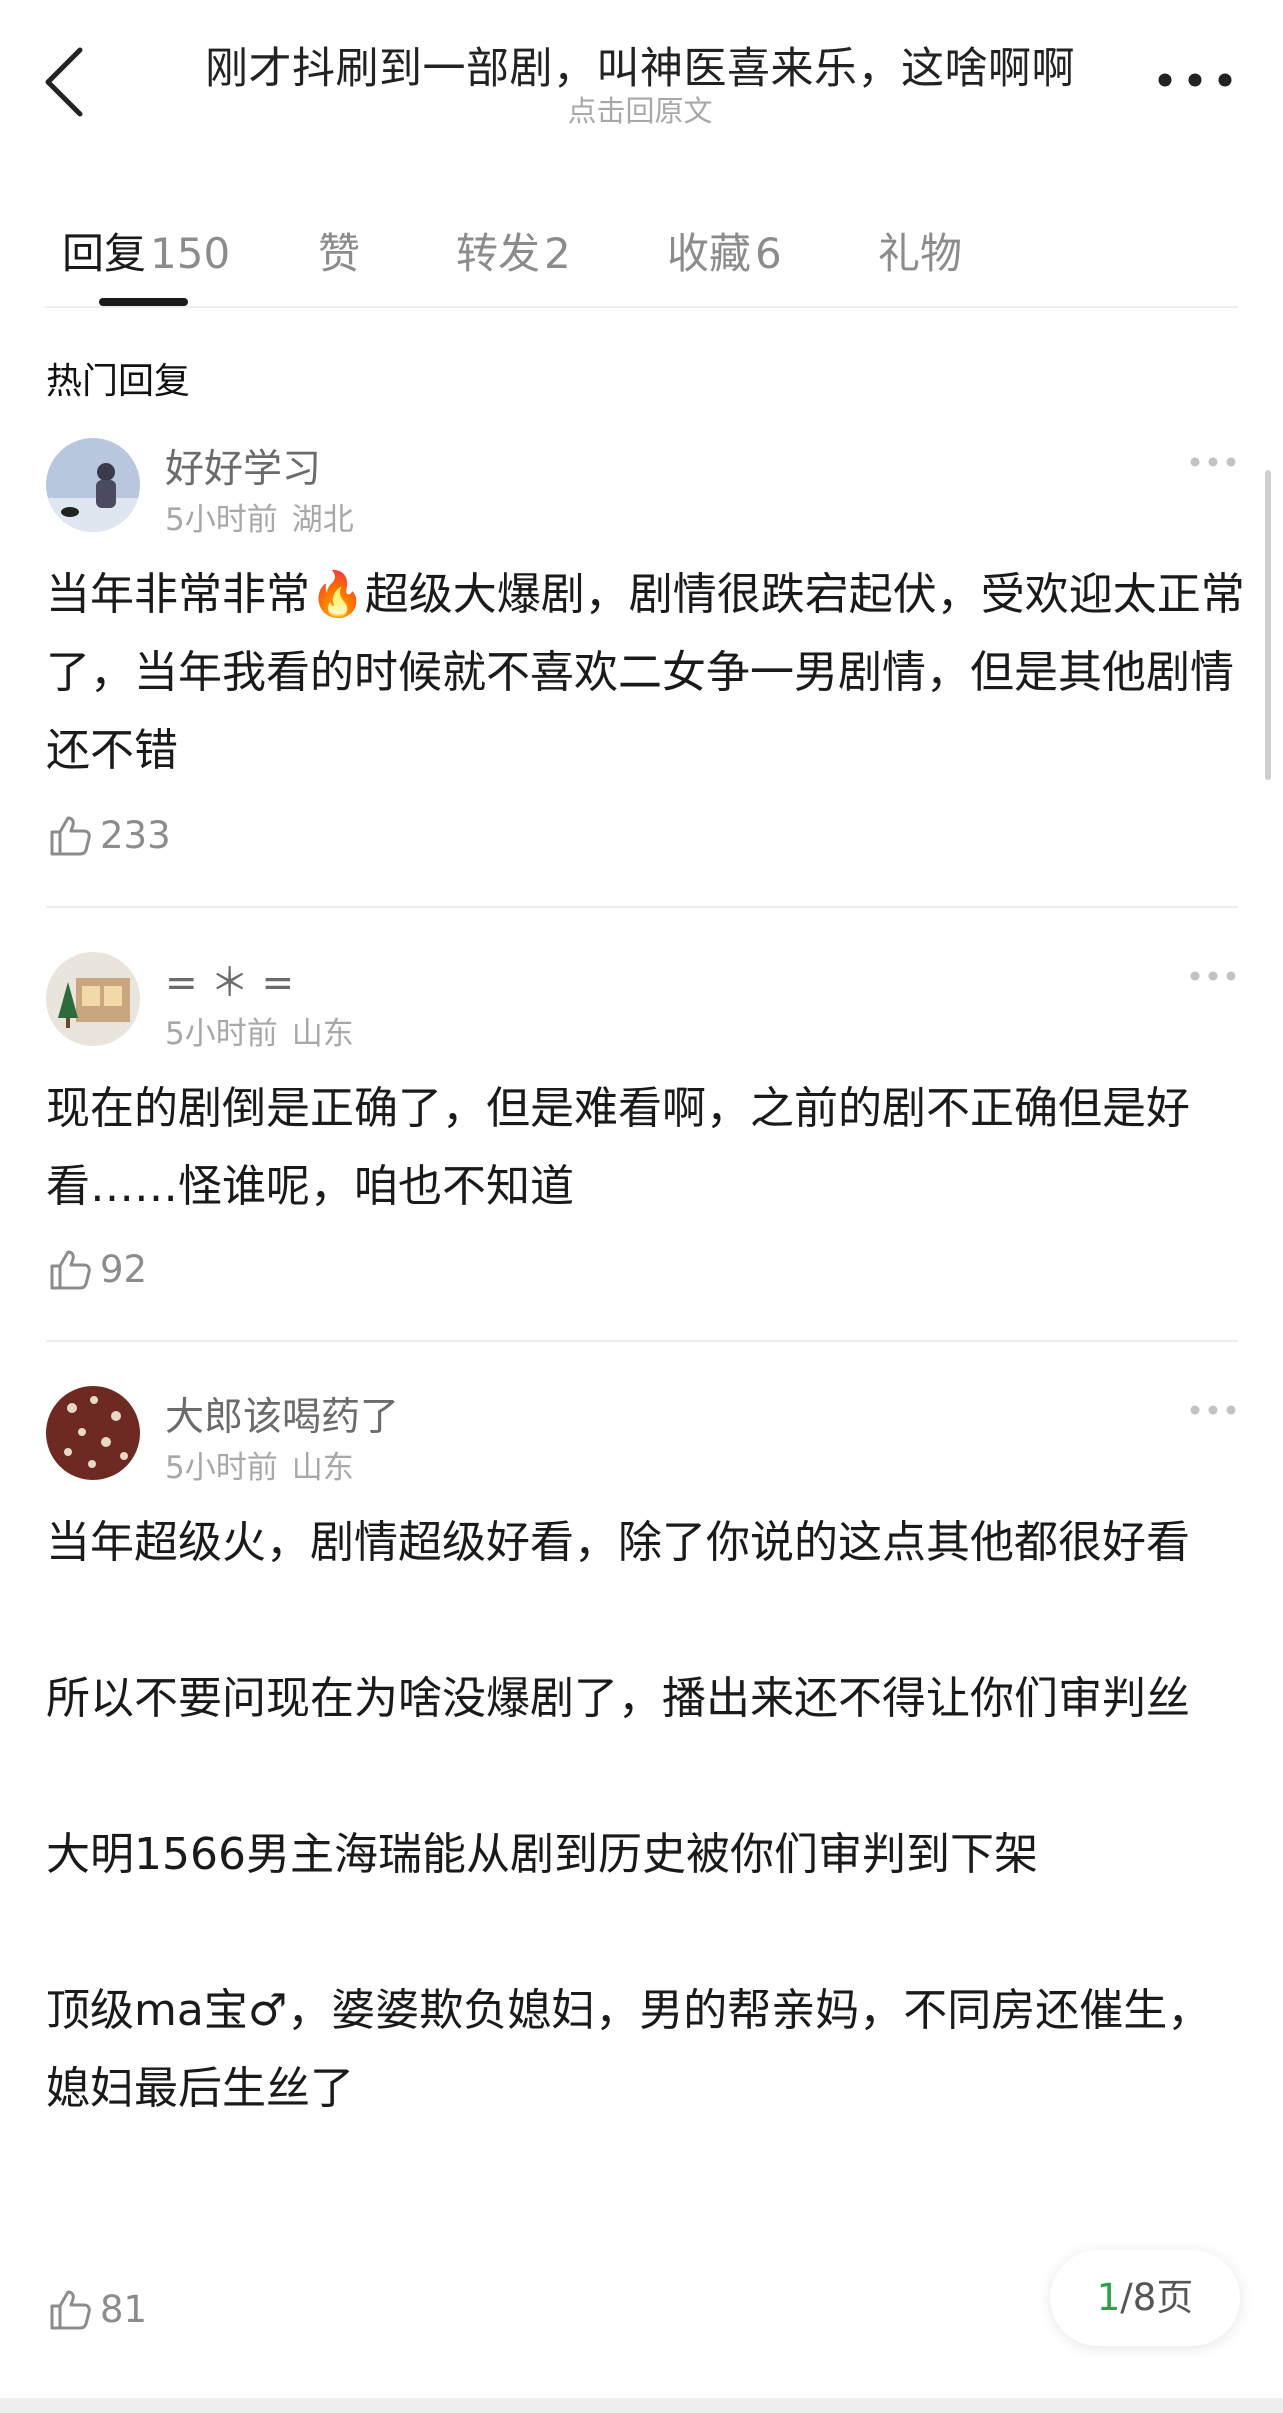 This screenshot has width=1283, height=2413. Describe the element at coordinates (629, 2049) in the screenshot. I see `comment-paragraph: 顶级ma宝♂，婆婆欺负媳妇，男的帮亲妈，不同房还催生，媳妇最后生丝了` at that location.